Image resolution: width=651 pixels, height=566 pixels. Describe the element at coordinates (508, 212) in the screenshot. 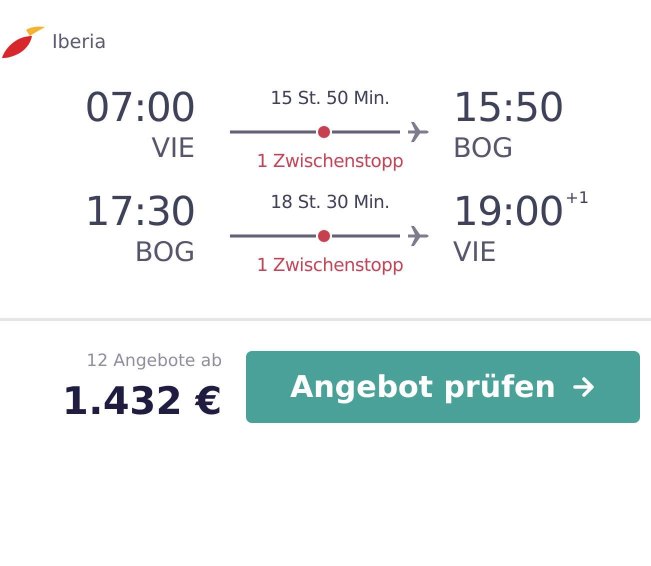

I see `arrival-time: 19:00` at that location.